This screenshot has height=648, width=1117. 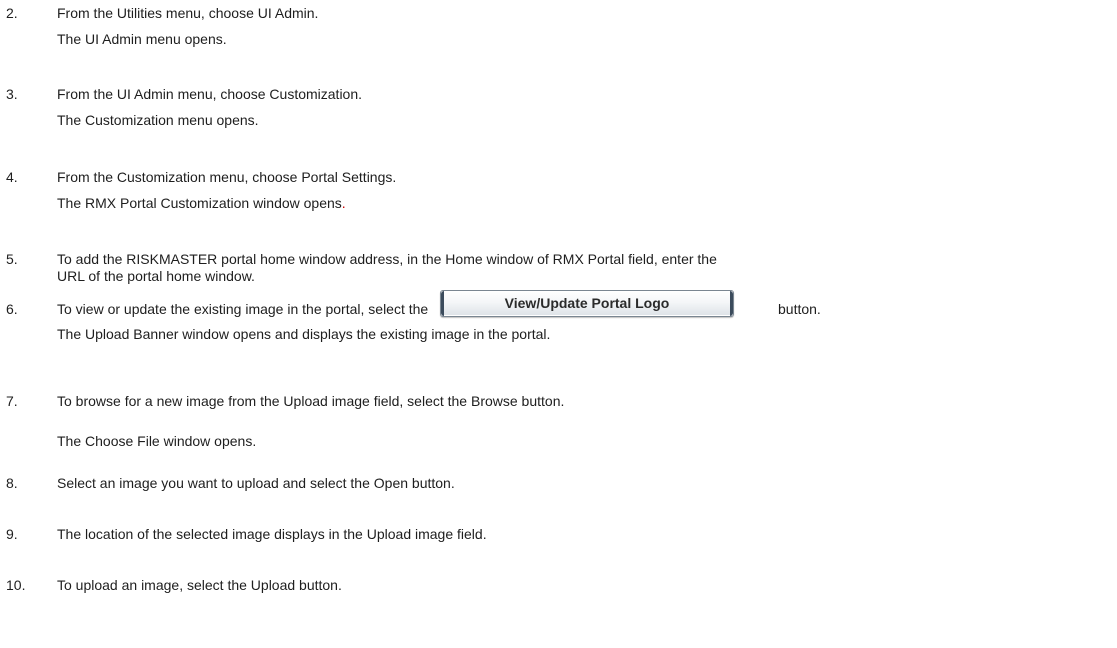 What do you see at coordinates (156, 276) in the screenshot?
I see `step-instruction-continued: URL of the portal home window.` at bounding box center [156, 276].